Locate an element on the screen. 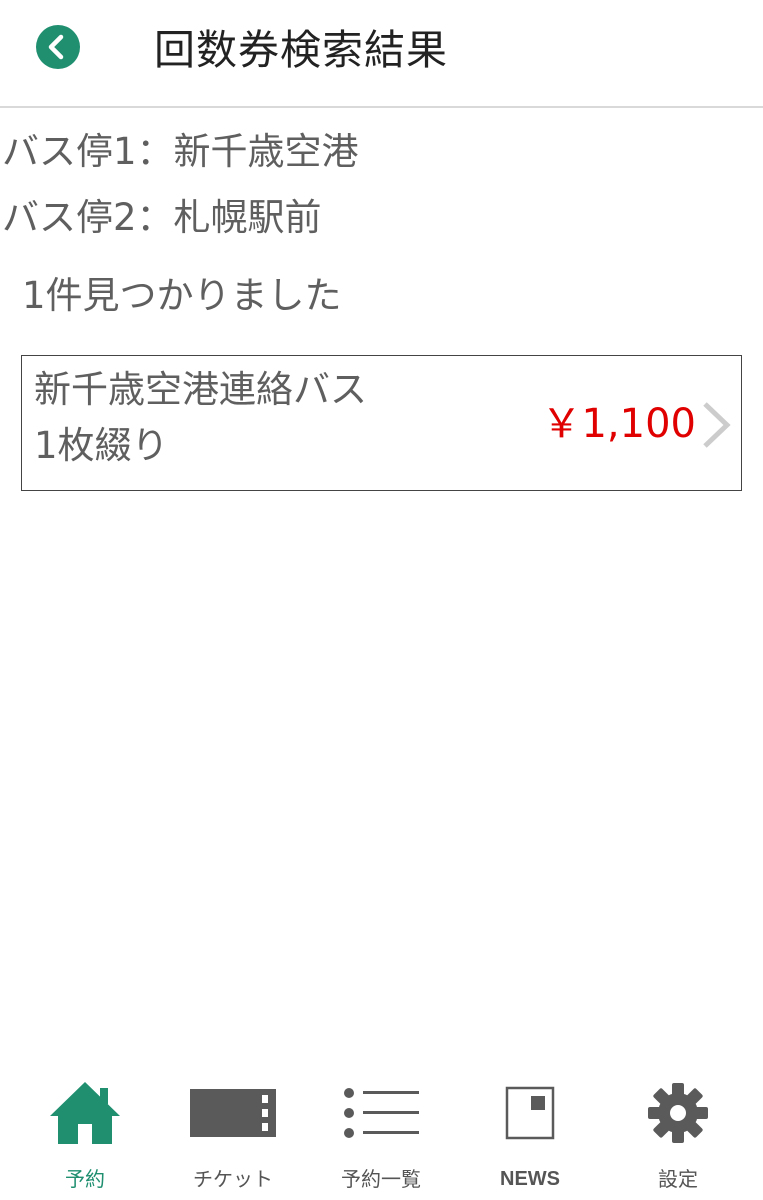 The image size is (763, 1200). ticket-icon is located at coordinates (233, 1113).